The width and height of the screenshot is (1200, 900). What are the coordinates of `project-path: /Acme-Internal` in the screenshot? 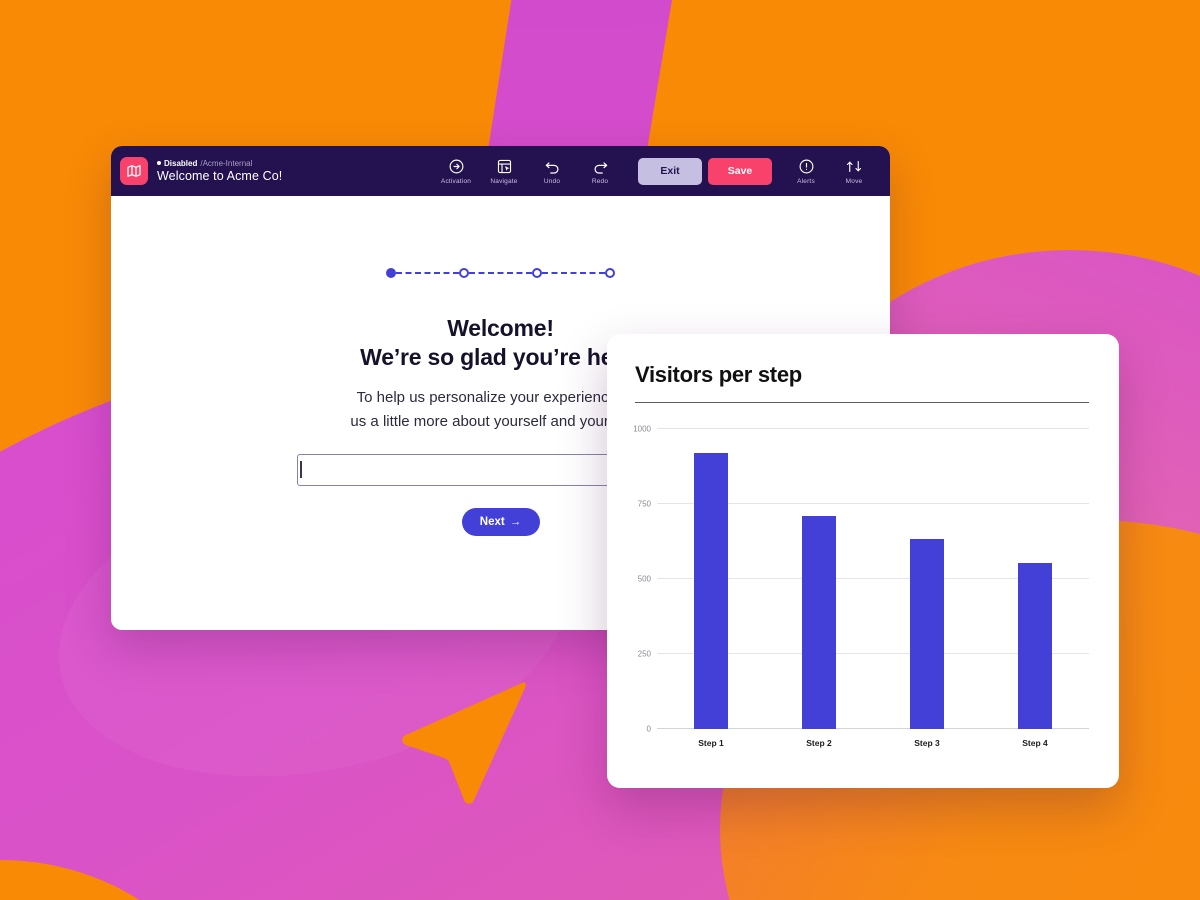 It's located at (226, 163).